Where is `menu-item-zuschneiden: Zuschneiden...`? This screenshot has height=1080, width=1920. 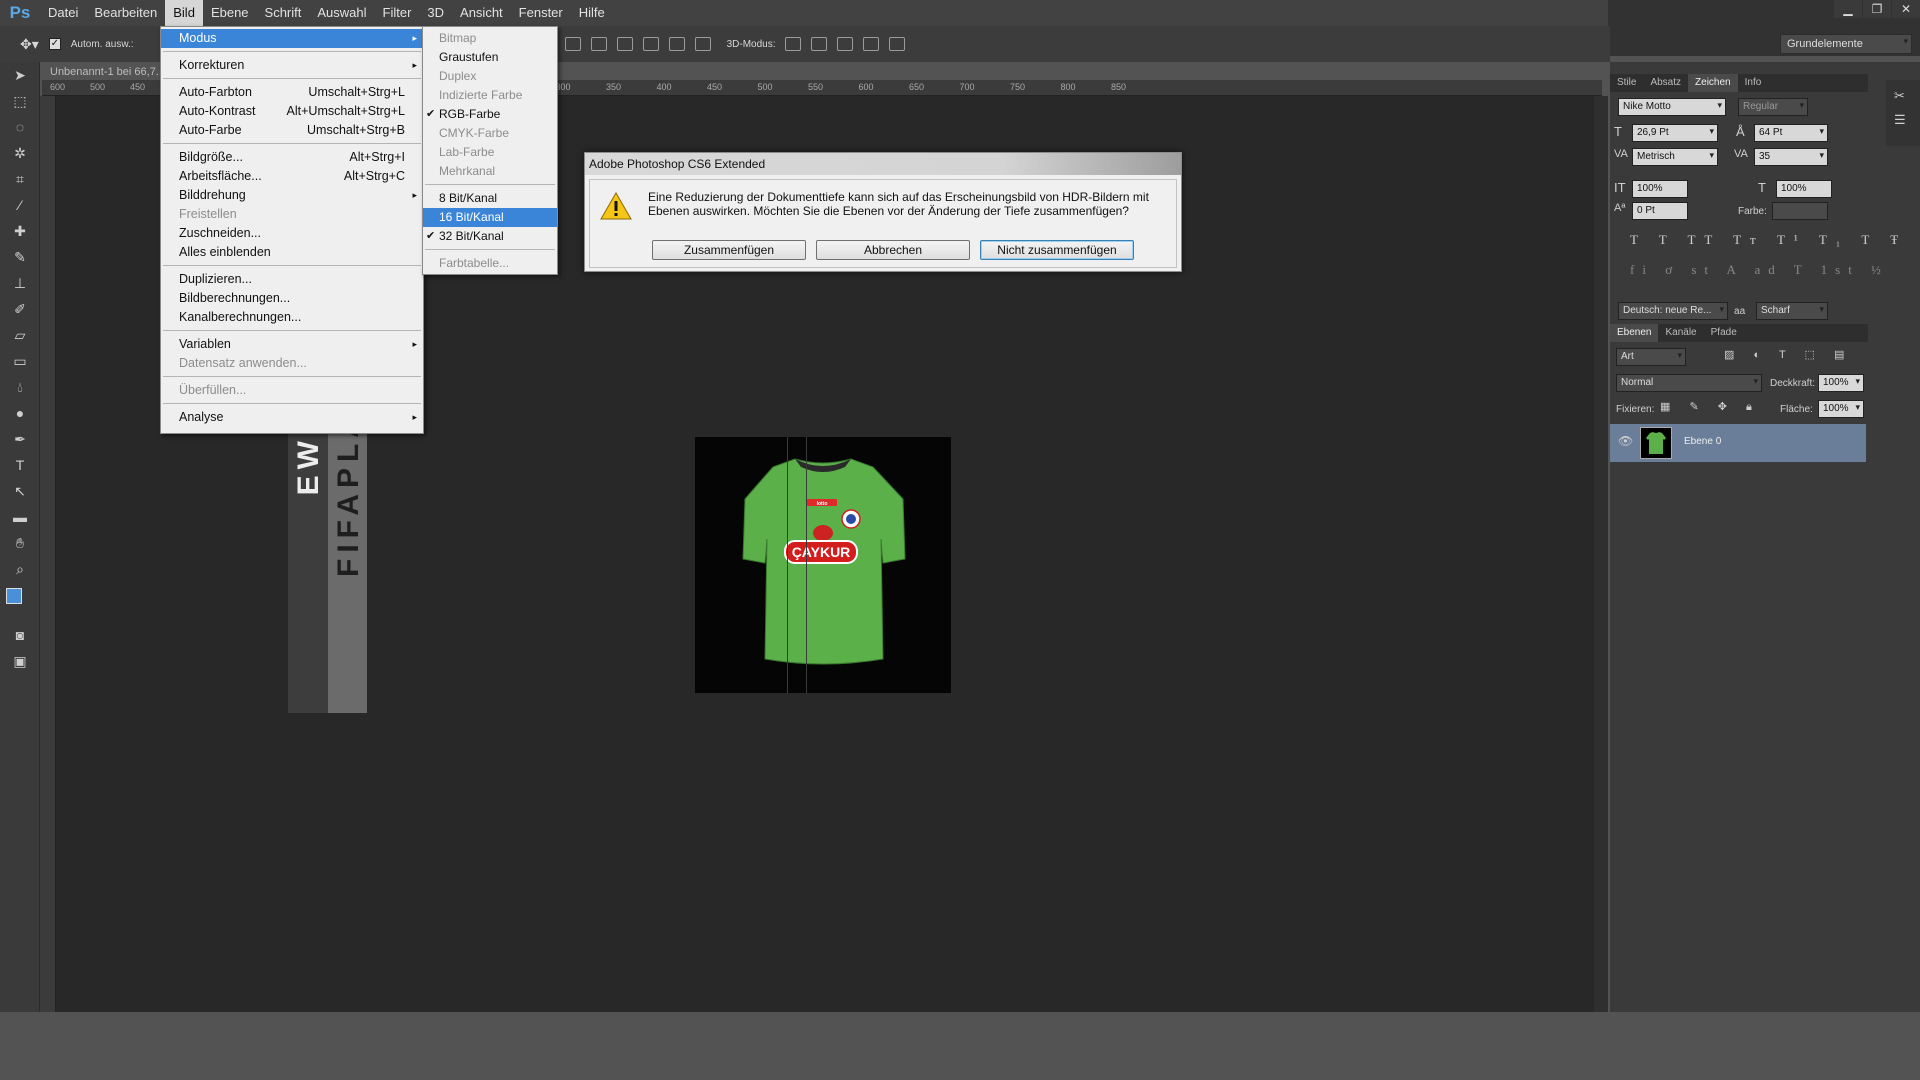
menu-item-zuschneiden: Zuschneiden... is located at coordinates (292, 233).